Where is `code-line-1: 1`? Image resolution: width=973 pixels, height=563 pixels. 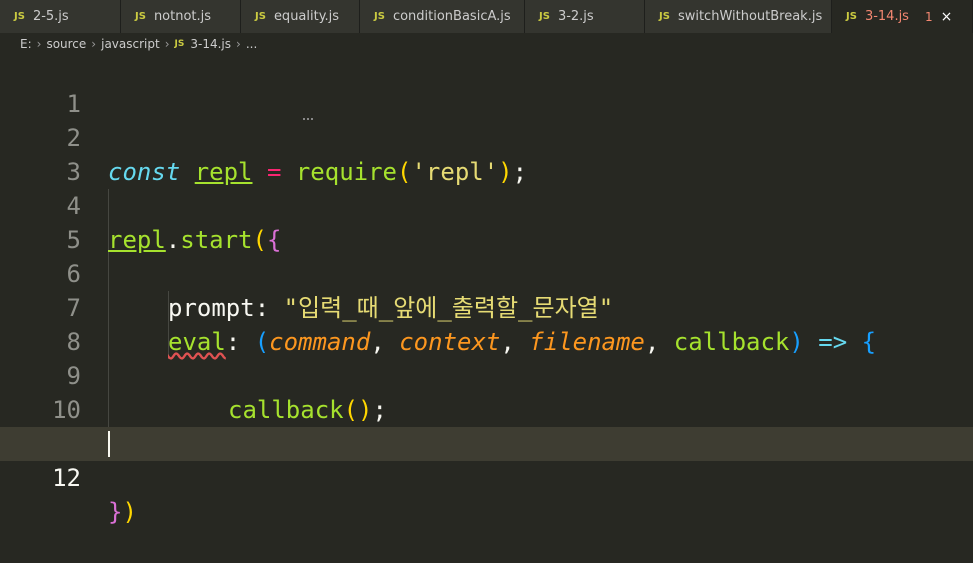 code-line-1: 1 is located at coordinates (486, 85).